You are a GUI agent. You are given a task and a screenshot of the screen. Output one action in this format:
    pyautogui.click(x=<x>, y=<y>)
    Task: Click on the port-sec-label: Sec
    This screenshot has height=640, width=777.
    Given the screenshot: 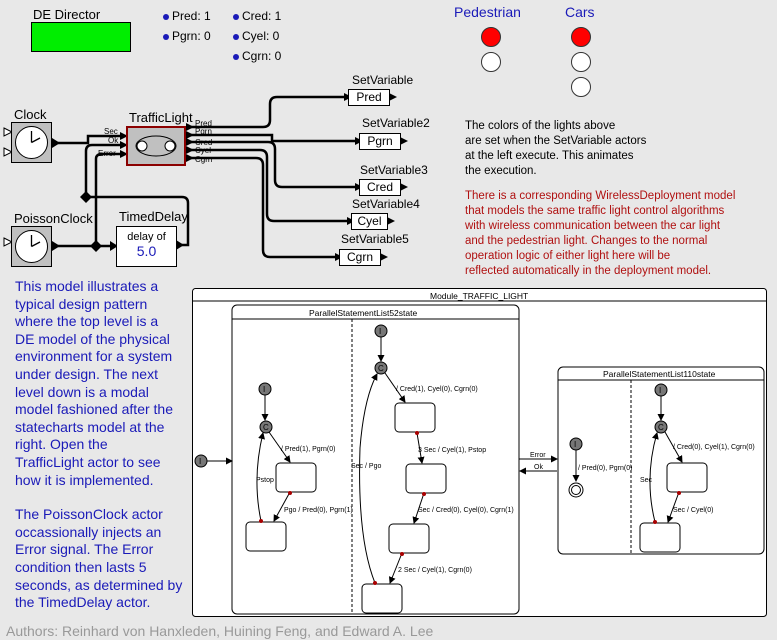 What is the action you would take?
    pyautogui.click(x=111, y=131)
    